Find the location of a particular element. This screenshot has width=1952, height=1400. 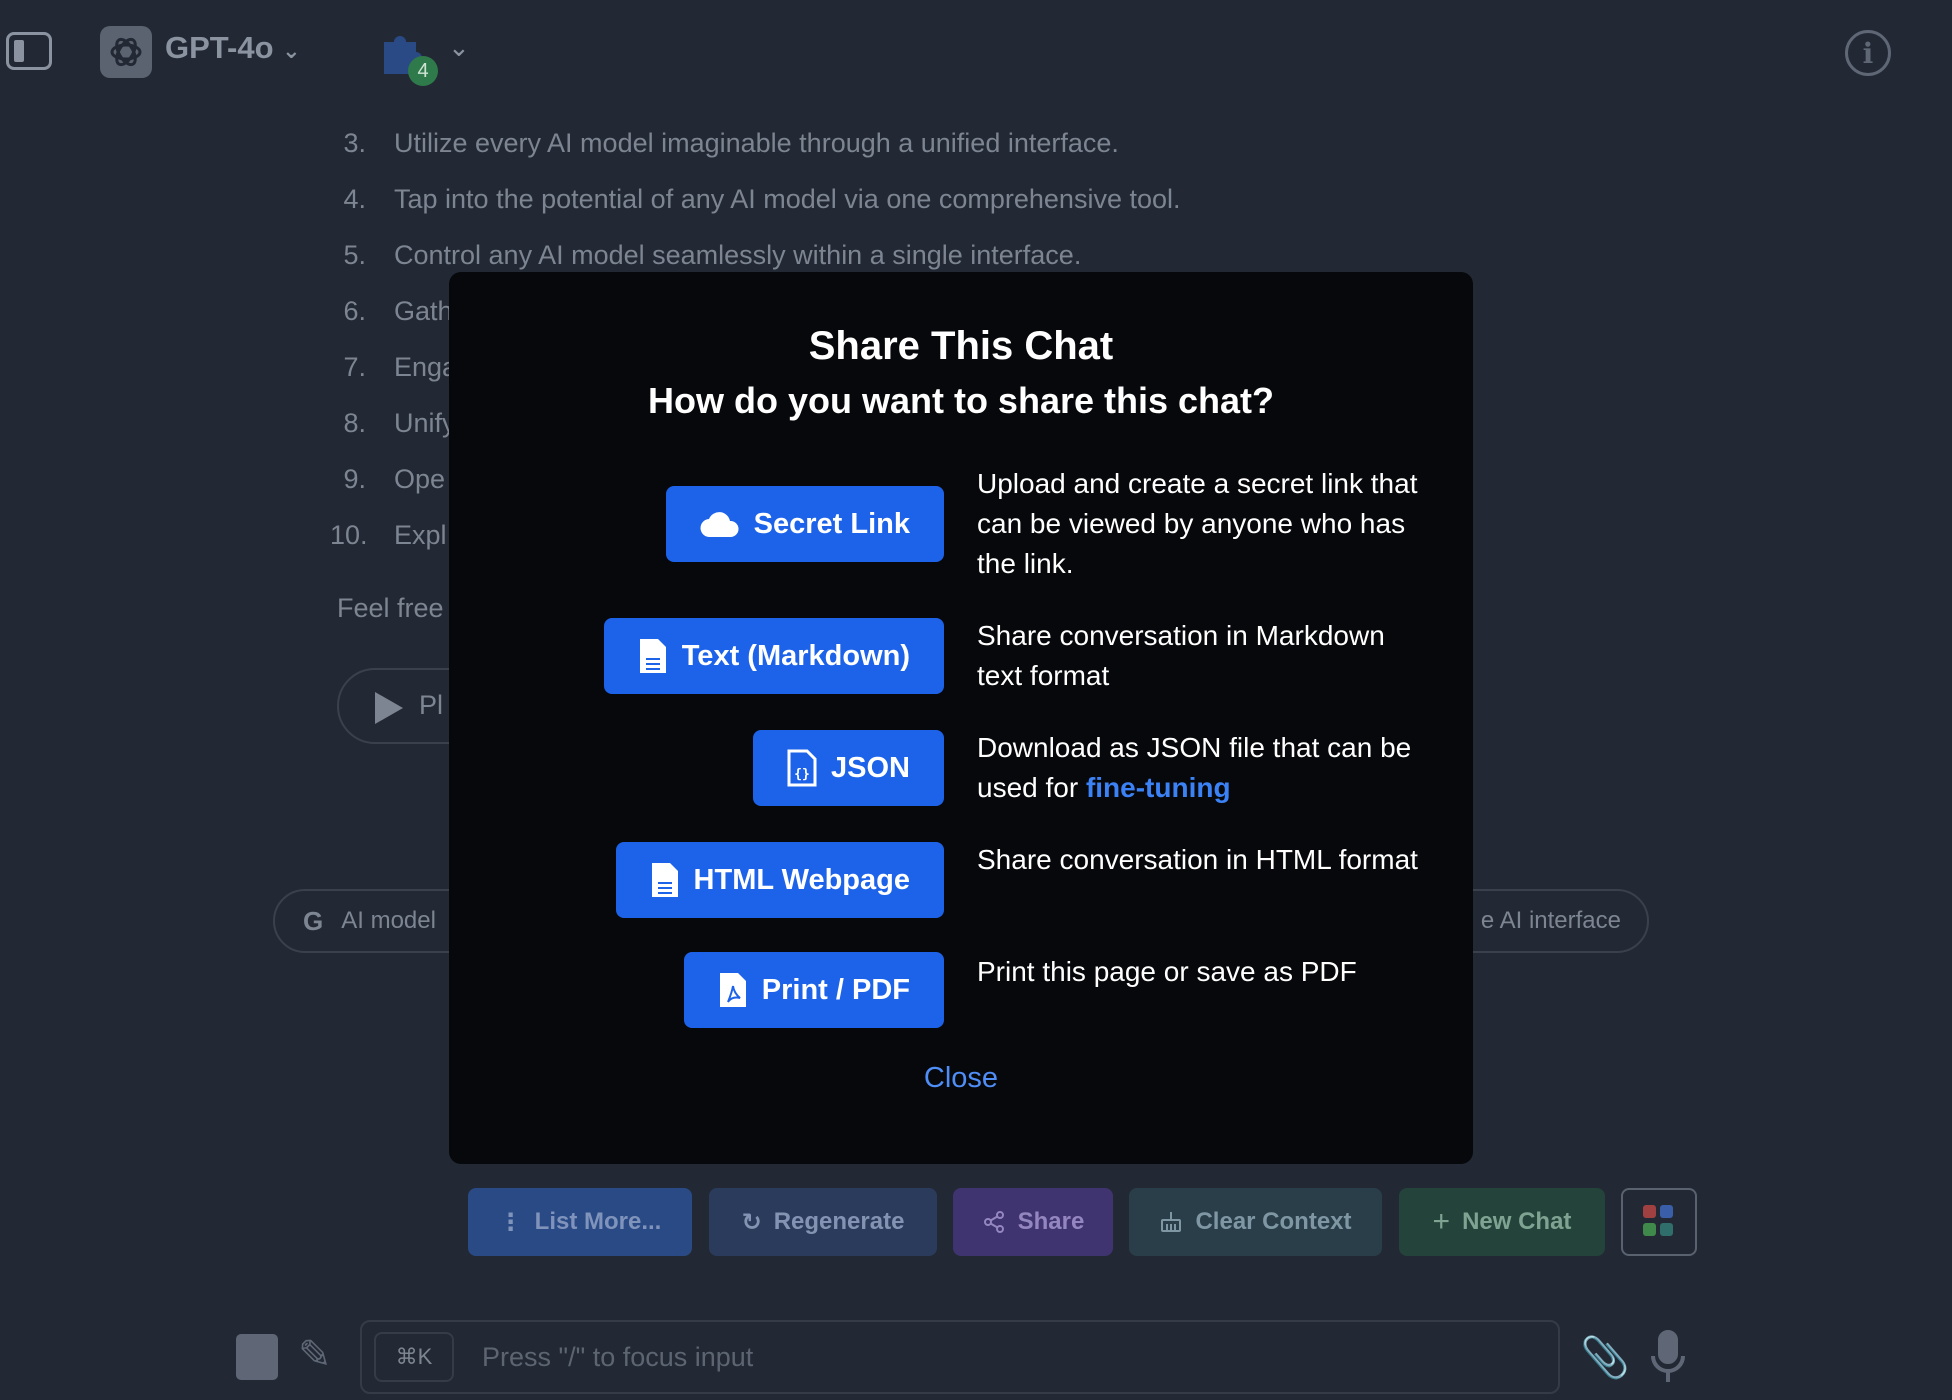

secret-link-button: Secret Link is located at coordinates (804, 524).